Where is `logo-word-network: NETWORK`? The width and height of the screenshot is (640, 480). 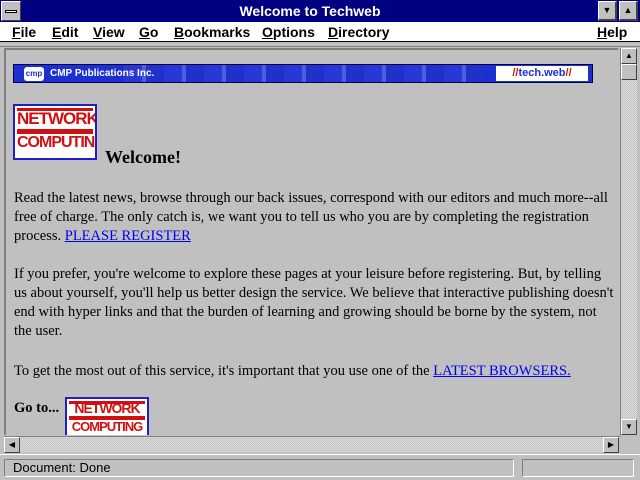
logo-word-network: NETWORK is located at coordinates (57, 118).